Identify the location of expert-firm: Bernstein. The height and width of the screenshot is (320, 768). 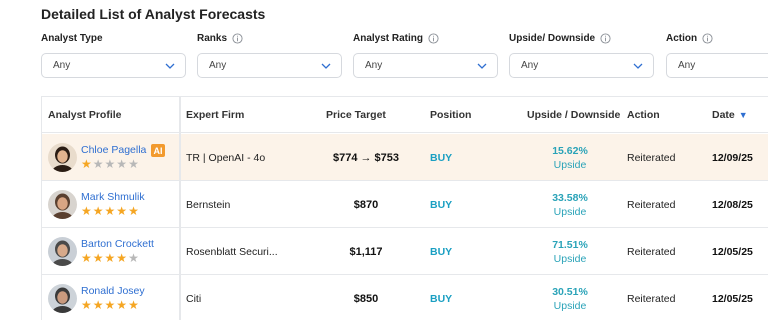
(208, 204).